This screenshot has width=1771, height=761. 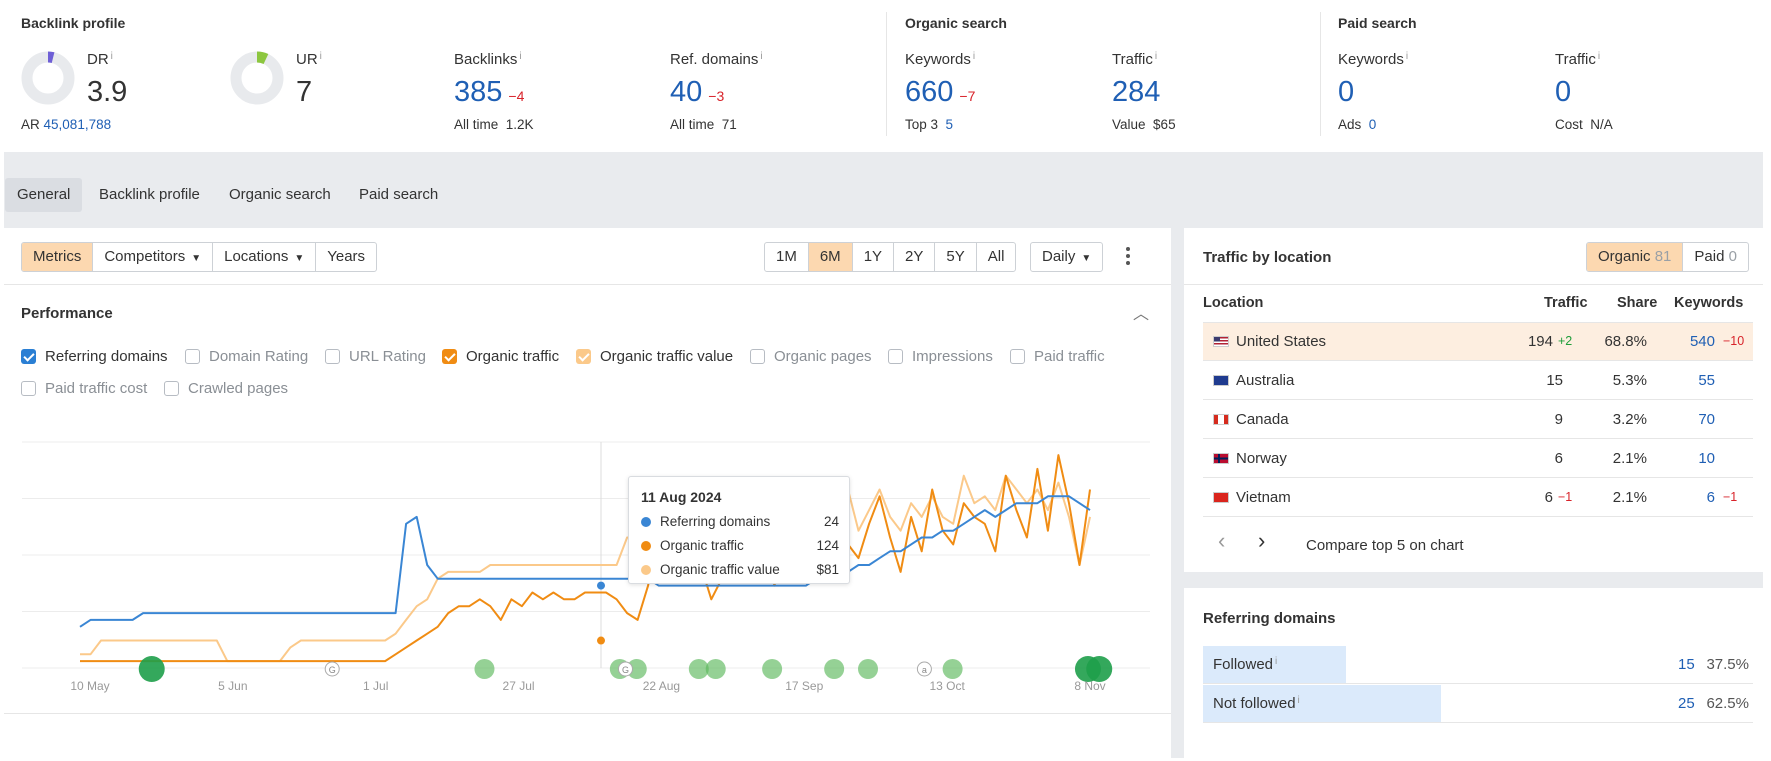 I want to click on paid-keywords-value: 0, so click(x=1346, y=92).